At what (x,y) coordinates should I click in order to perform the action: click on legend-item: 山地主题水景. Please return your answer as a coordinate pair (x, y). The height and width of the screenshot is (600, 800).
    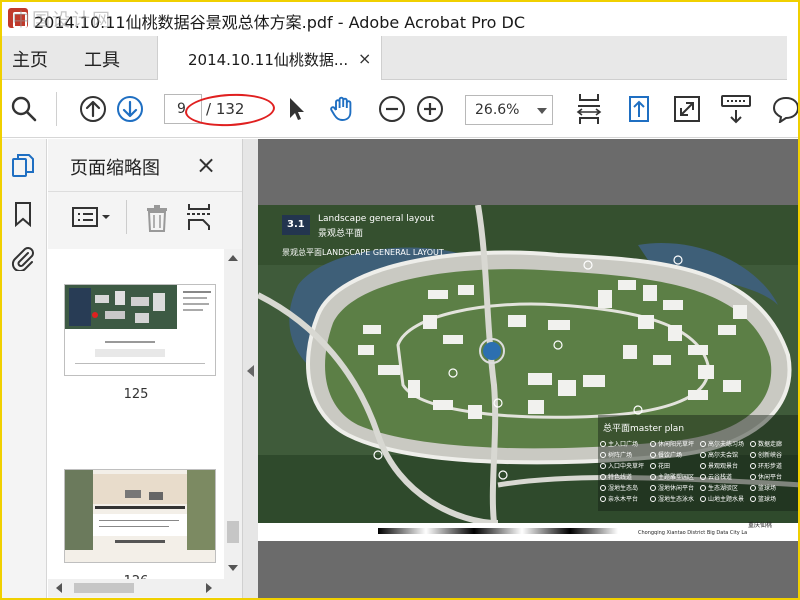
    Looking at the image, I should click on (722, 498).